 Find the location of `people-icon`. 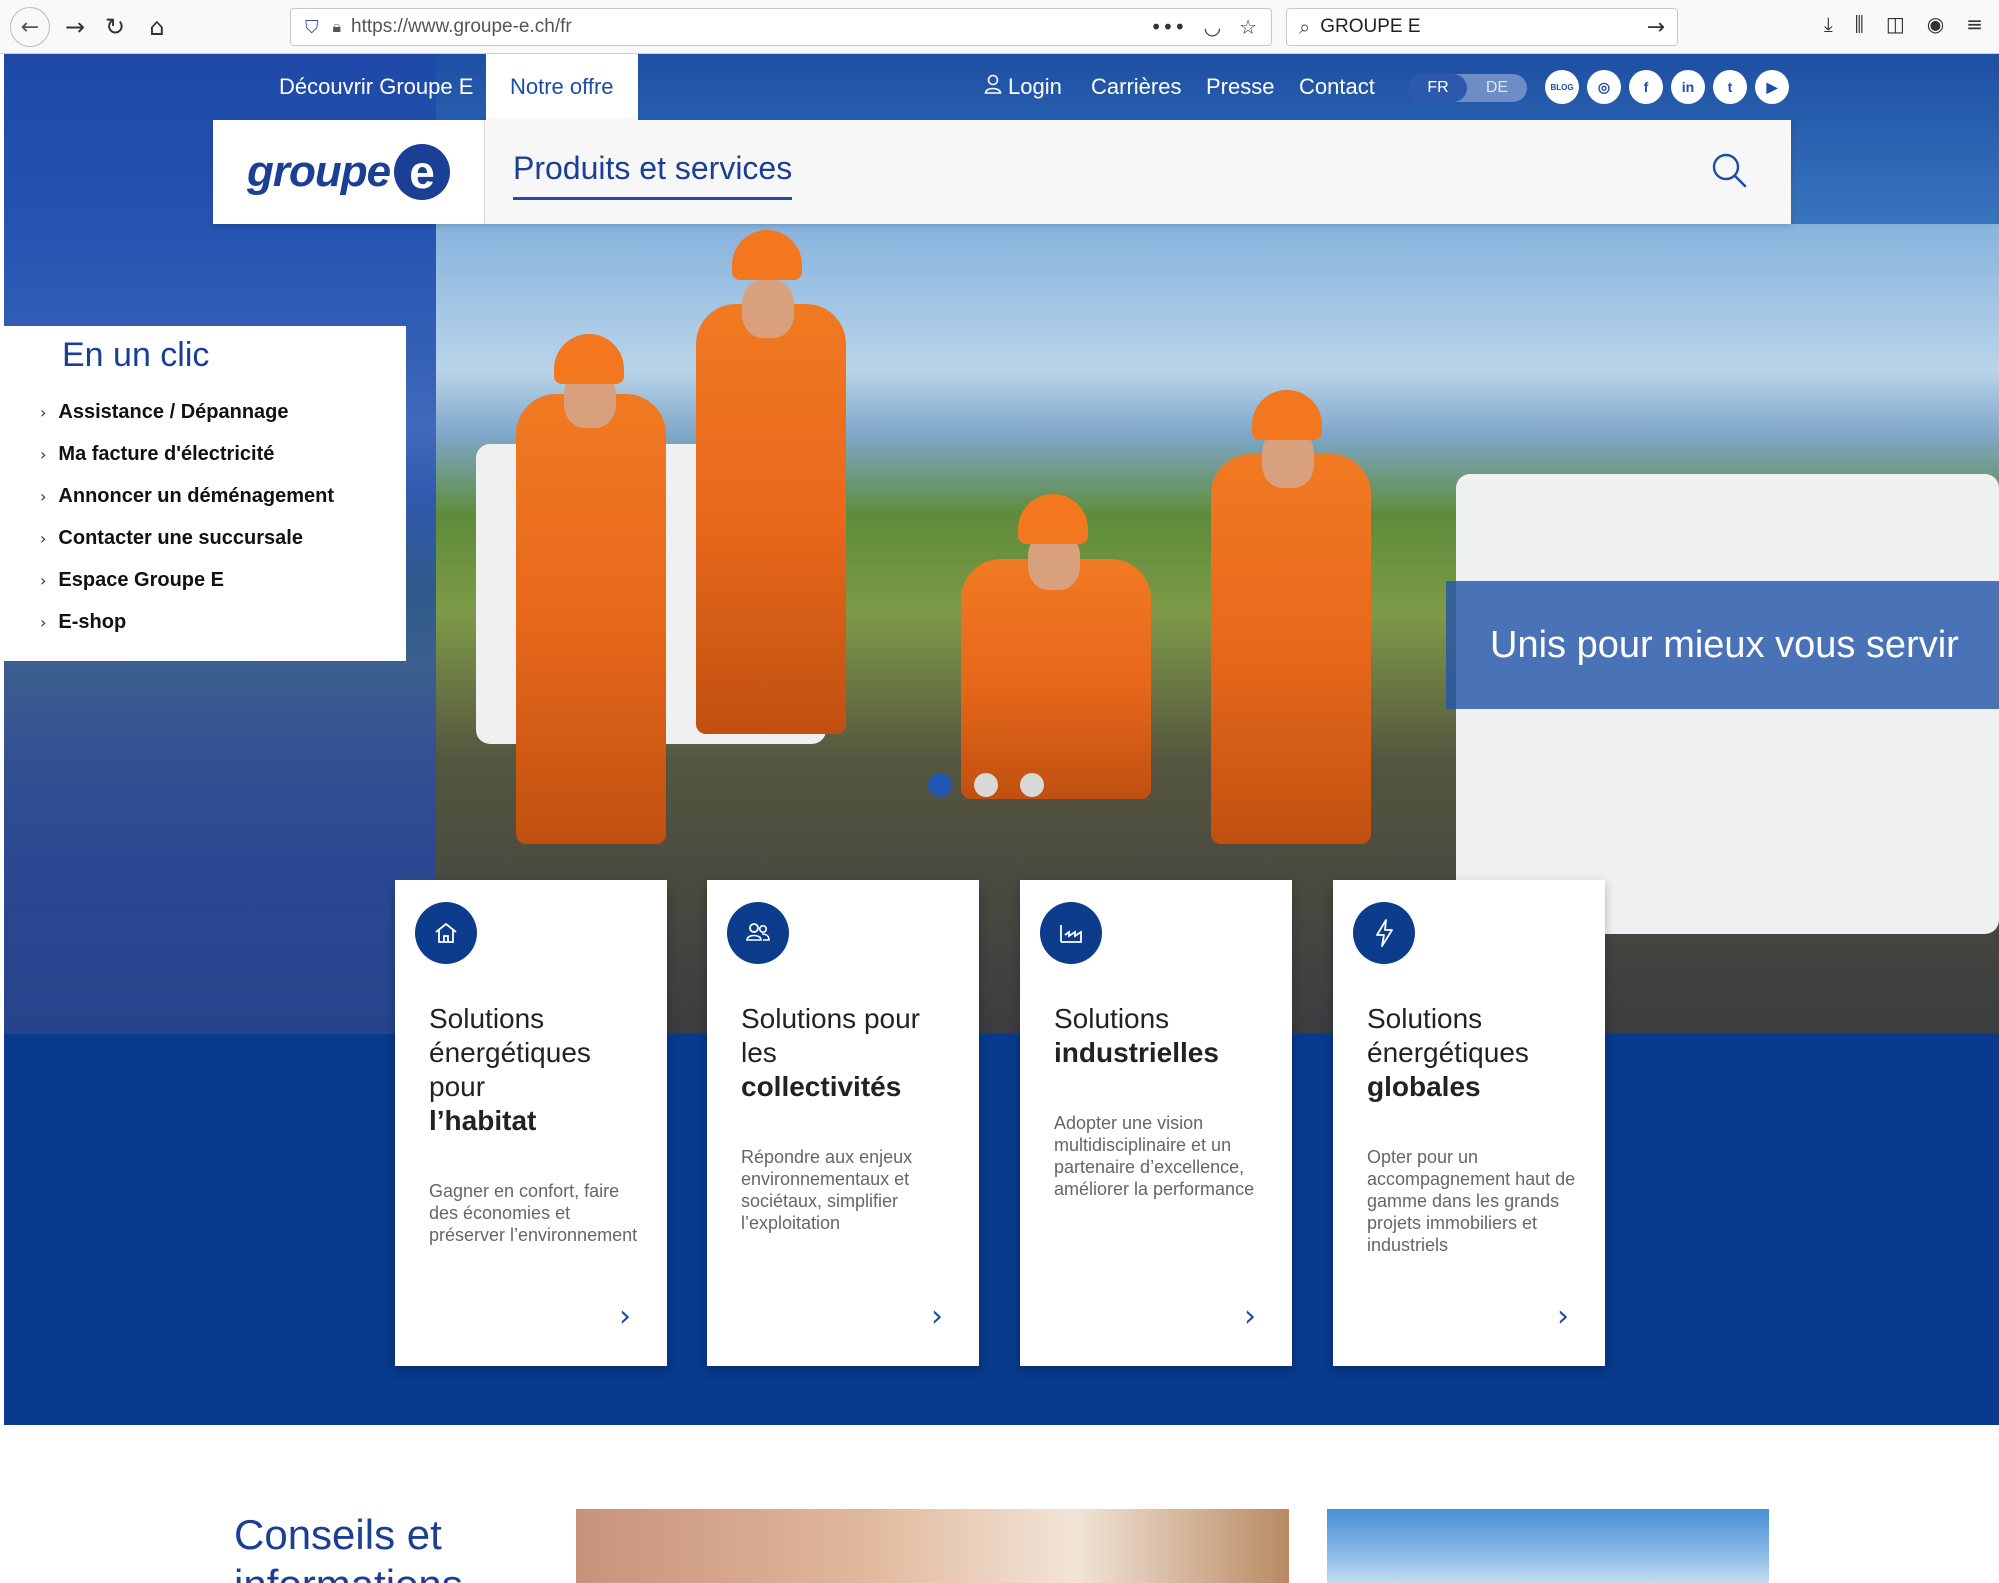

people-icon is located at coordinates (758, 933).